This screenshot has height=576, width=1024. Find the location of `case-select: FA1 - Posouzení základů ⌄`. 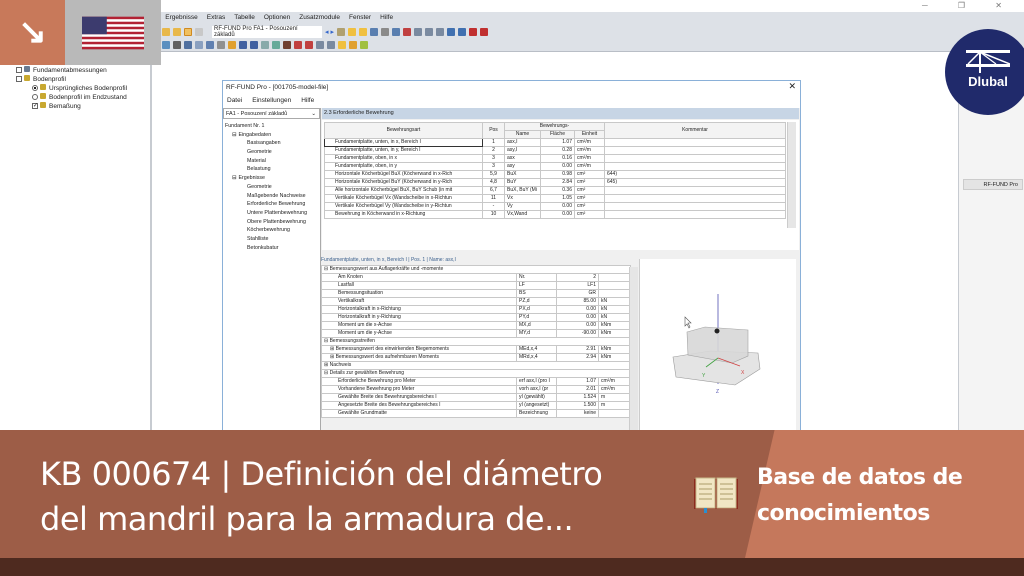

case-select: FA1 - Posouzení základů ⌄ is located at coordinates (271, 113).